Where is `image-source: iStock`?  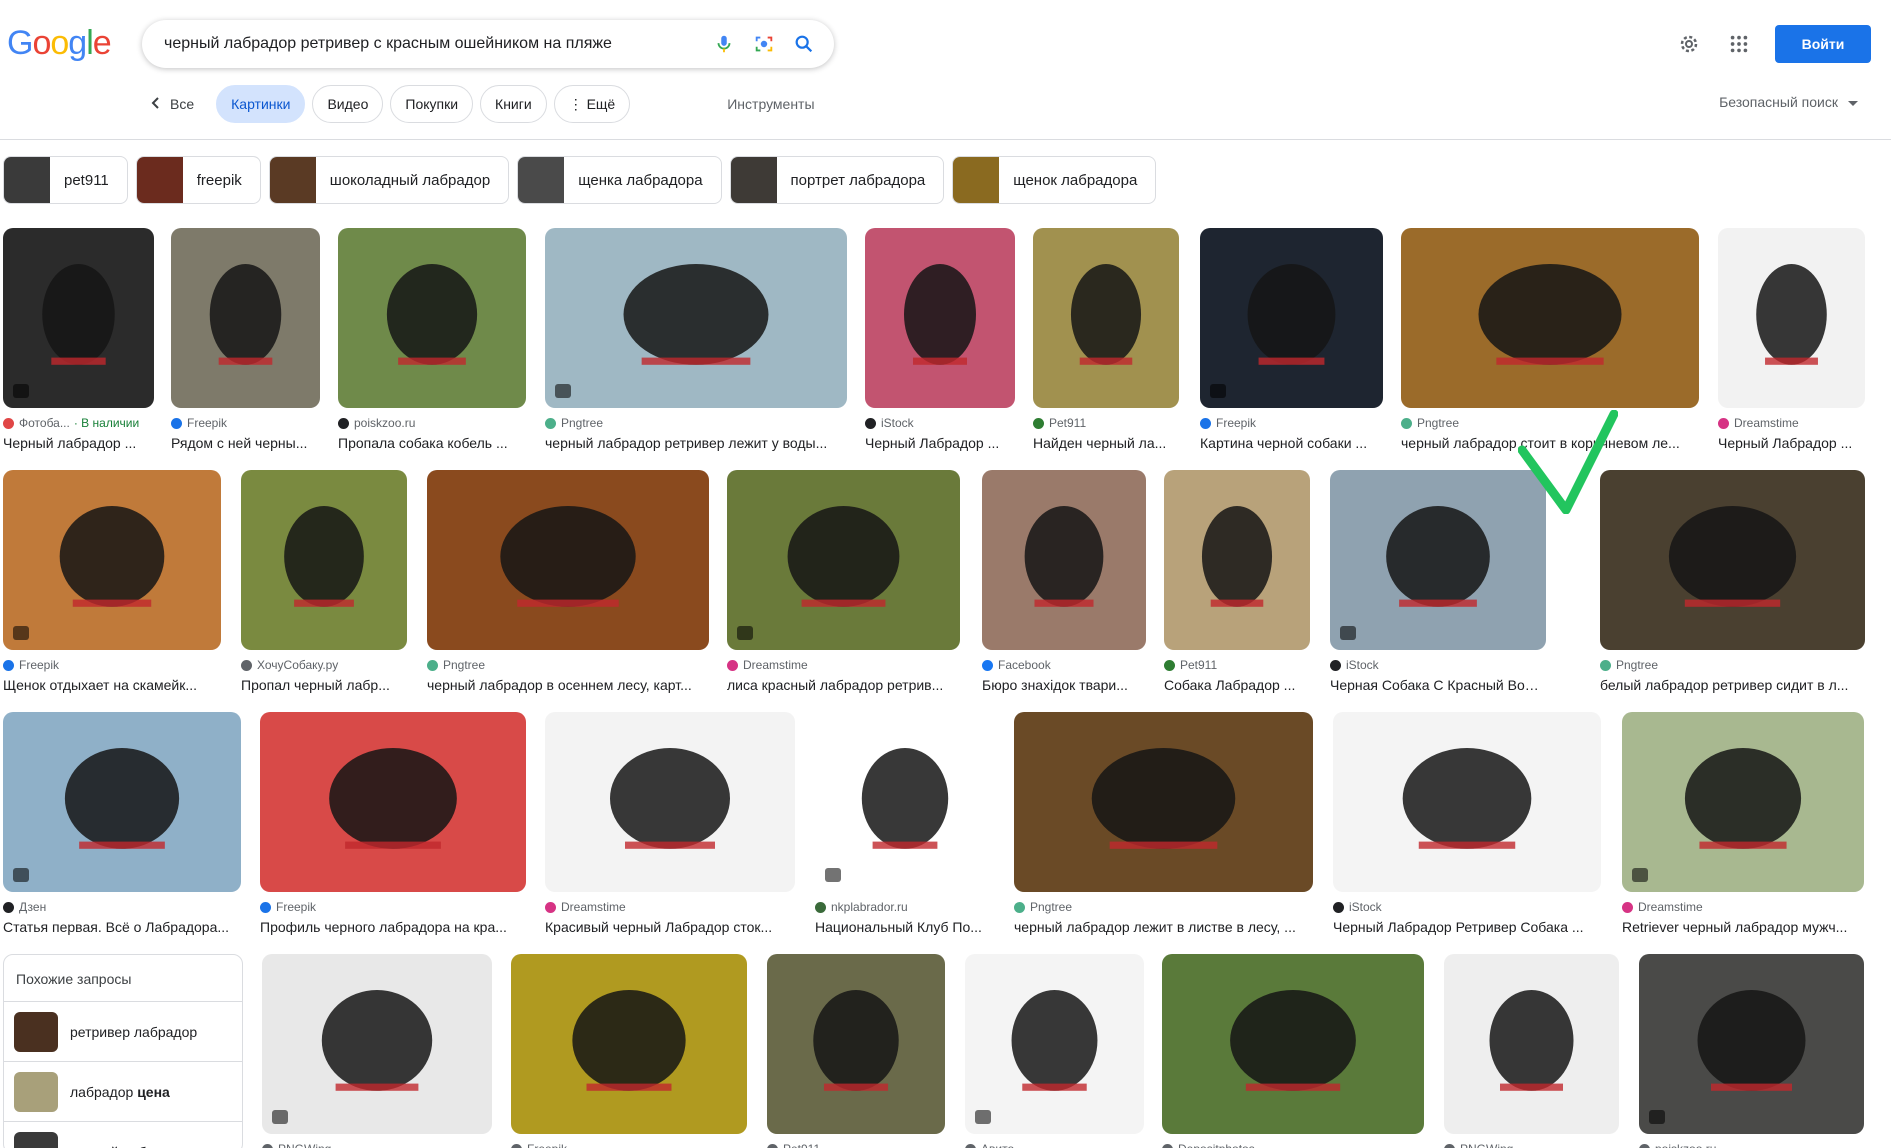
image-source: iStock is located at coordinates (1438, 665).